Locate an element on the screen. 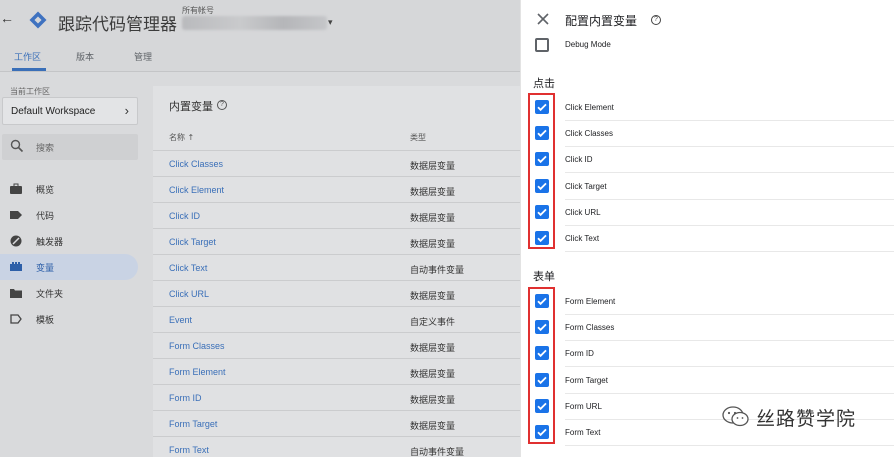 The image size is (894, 457). item-label: Click Text is located at coordinates (582, 238).